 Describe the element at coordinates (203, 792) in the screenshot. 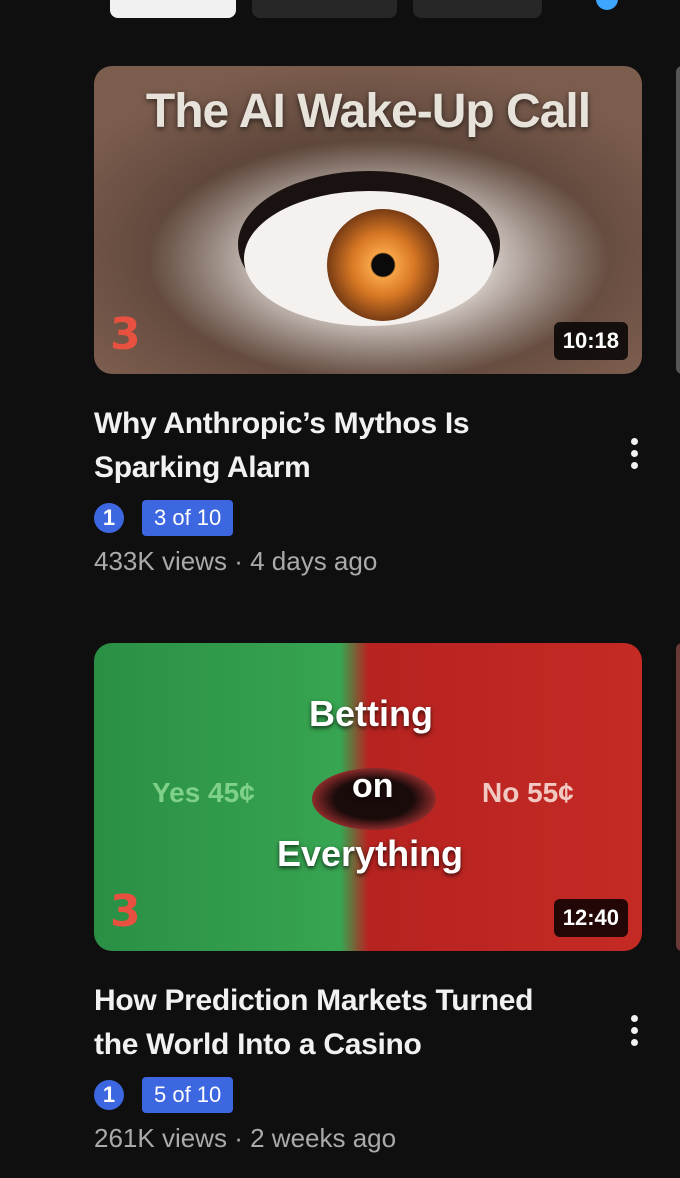

I see `yes-price-label: Yes 45¢` at that location.